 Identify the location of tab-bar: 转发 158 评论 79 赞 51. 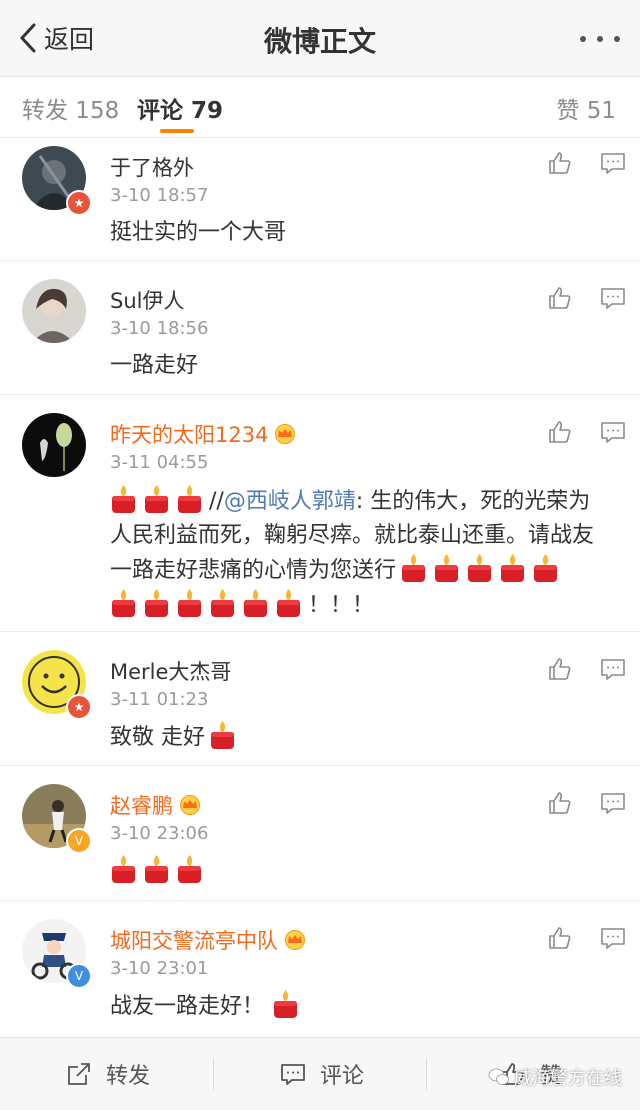
(320, 107).